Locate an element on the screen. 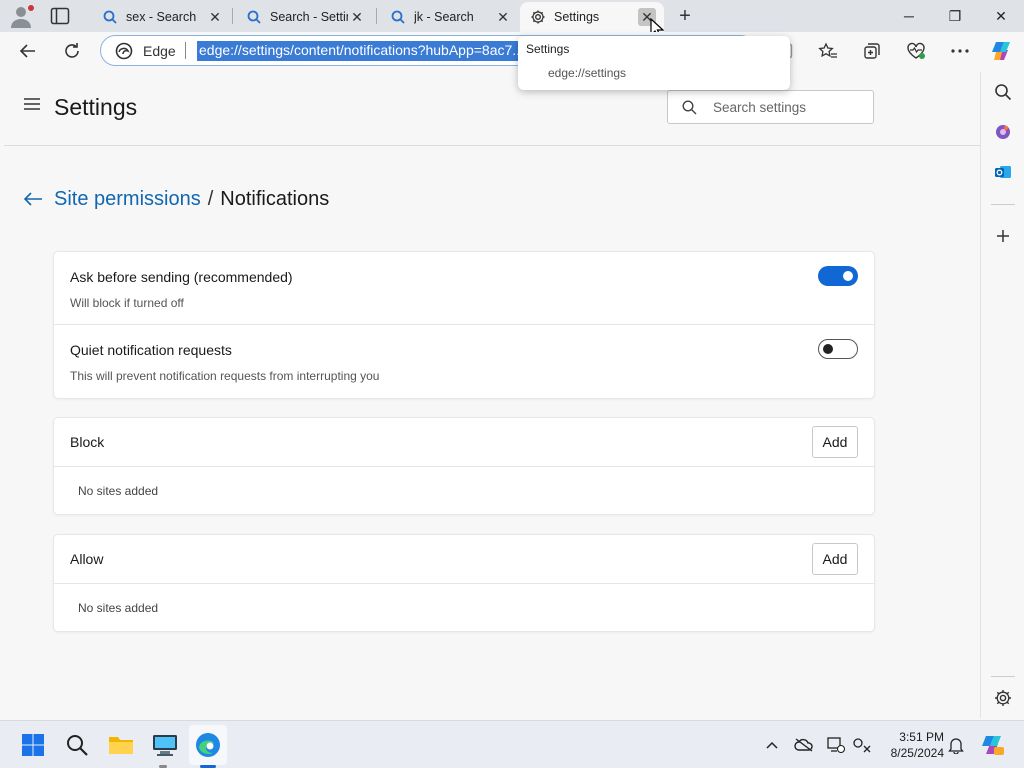 The image size is (1024, 768). sidebar-settings-button is located at coordinates (1003, 698).